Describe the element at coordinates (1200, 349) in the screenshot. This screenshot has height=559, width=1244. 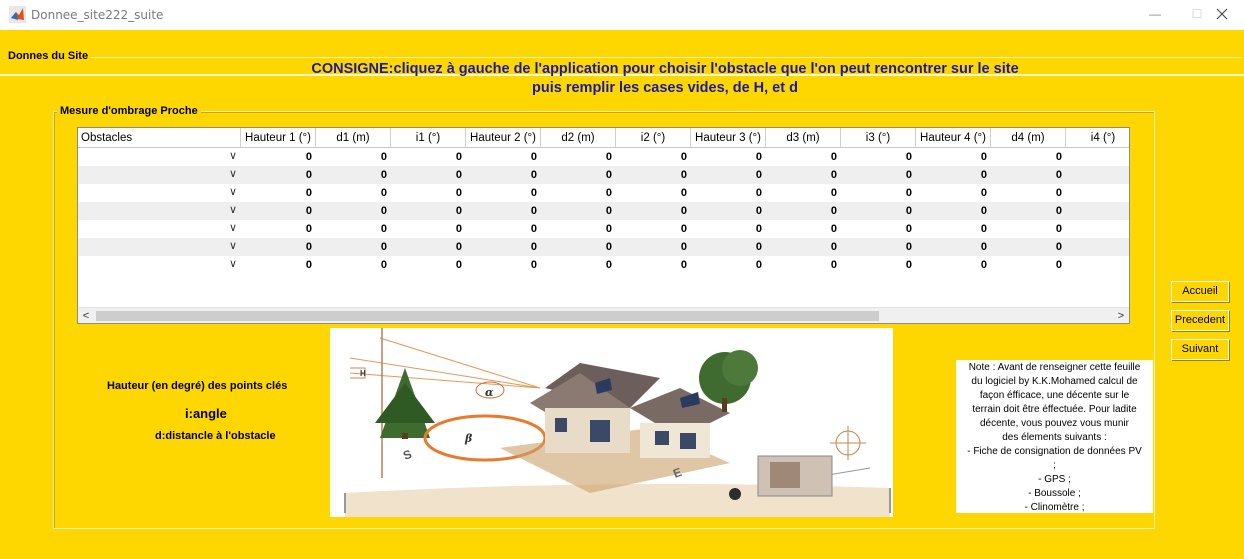
I see `suivant-button: Suivant` at that location.